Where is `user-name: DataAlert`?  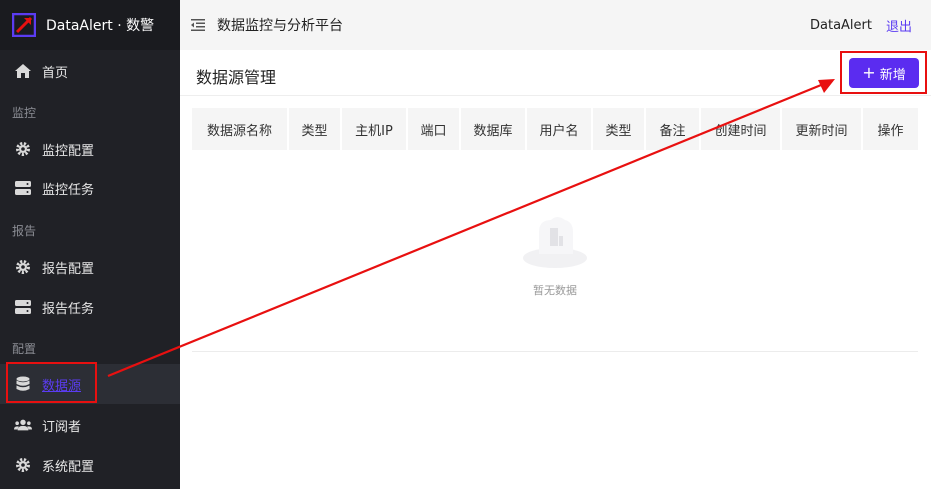
user-name: DataAlert is located at coordinates (841, 25).